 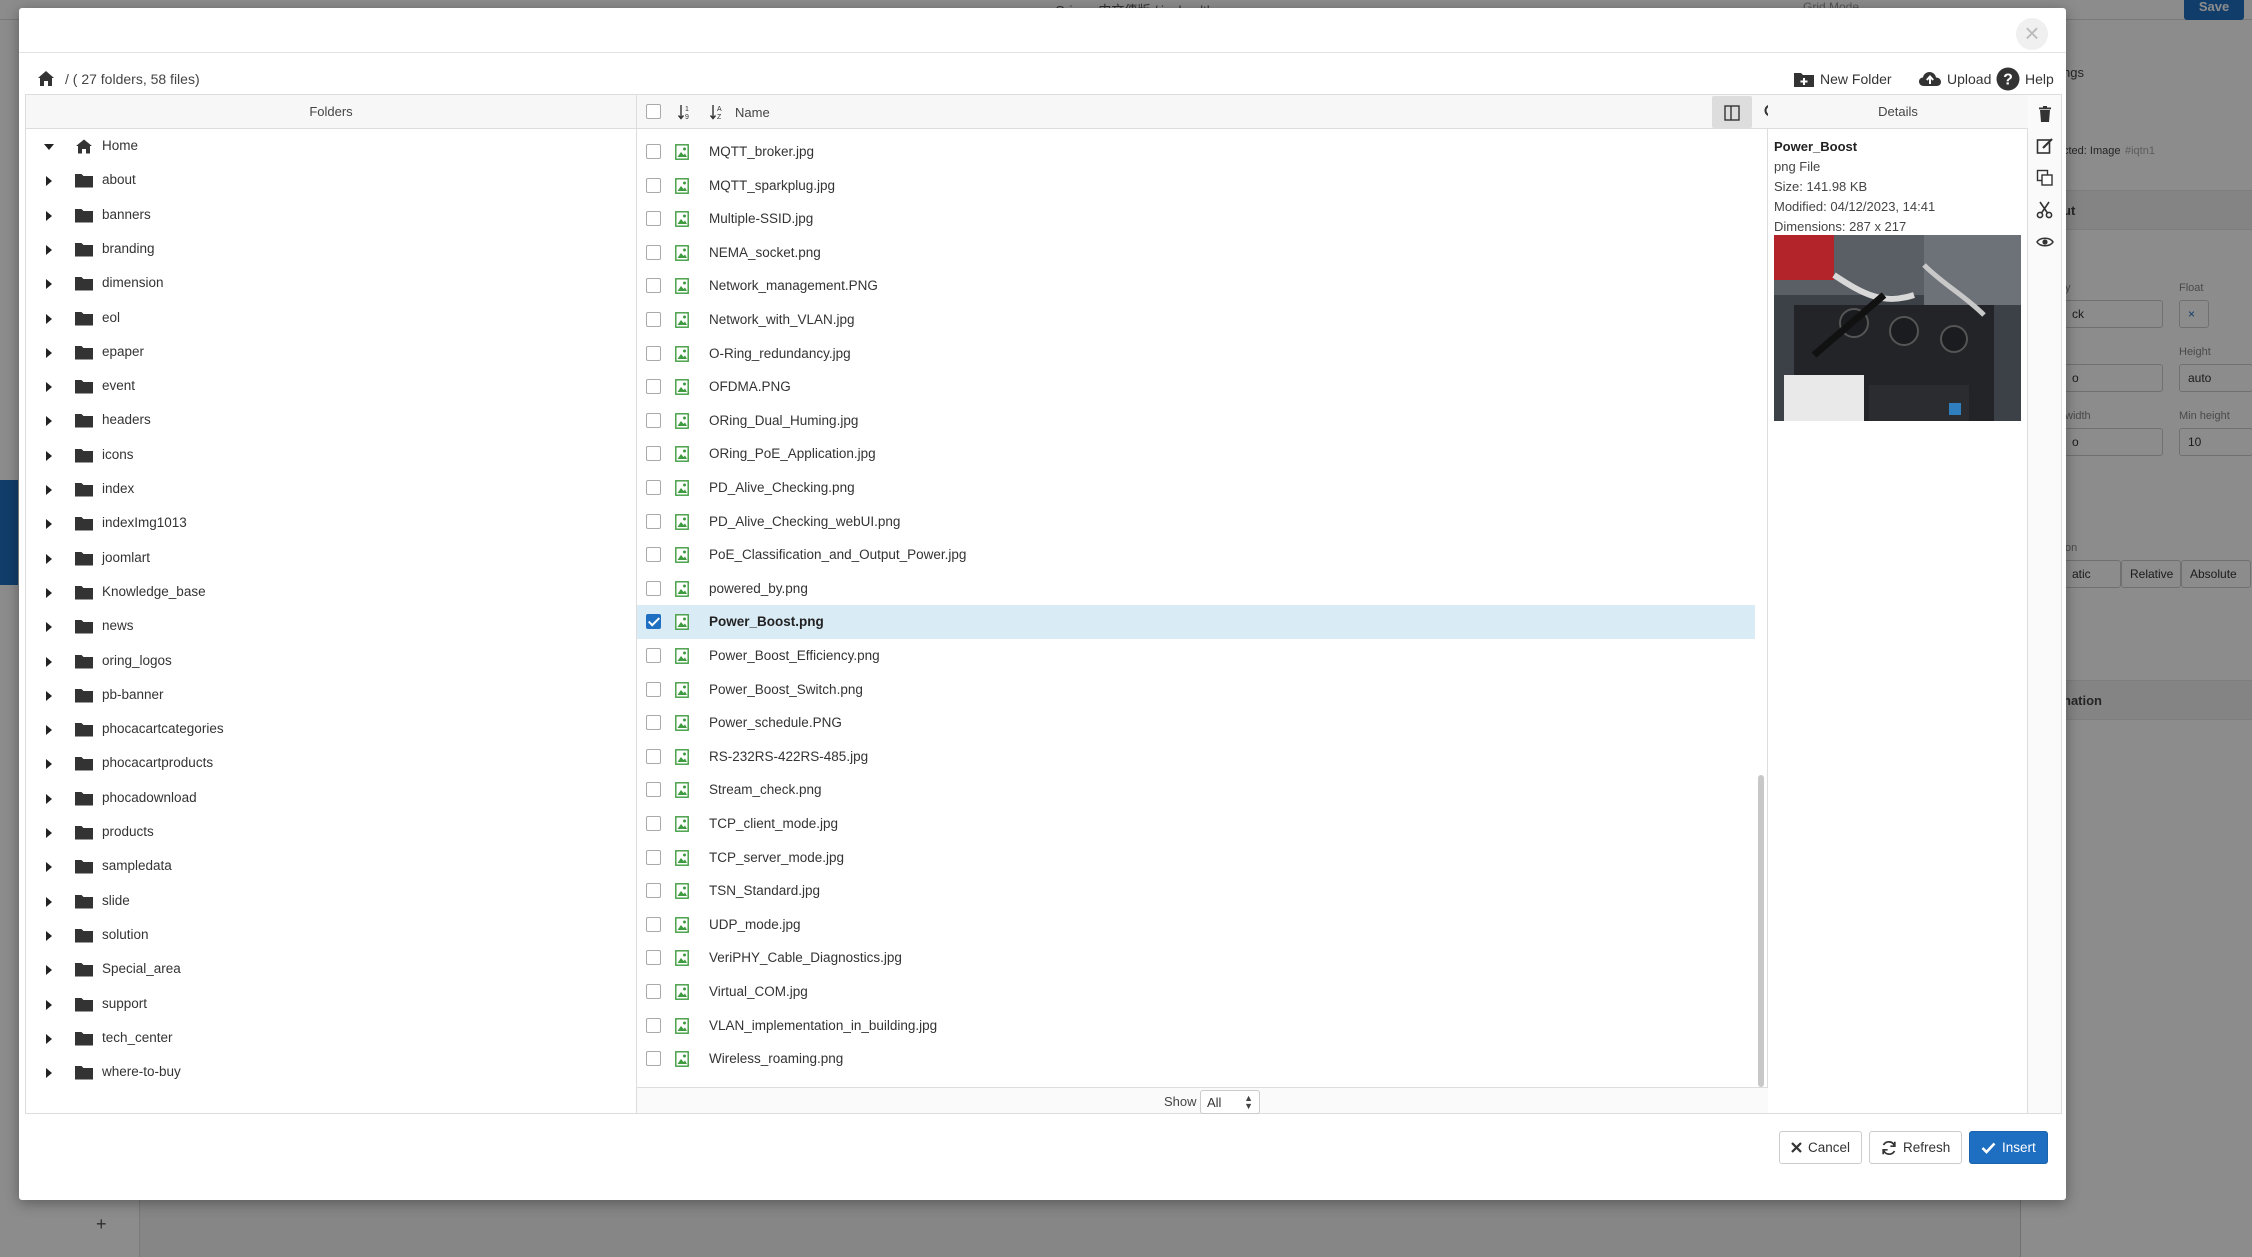 What do you see at coordinates (1196, 421) in the screenshot?
I see `file-row: ORing_Dual_Huming.jpg` at bounding box center [1196, 421].